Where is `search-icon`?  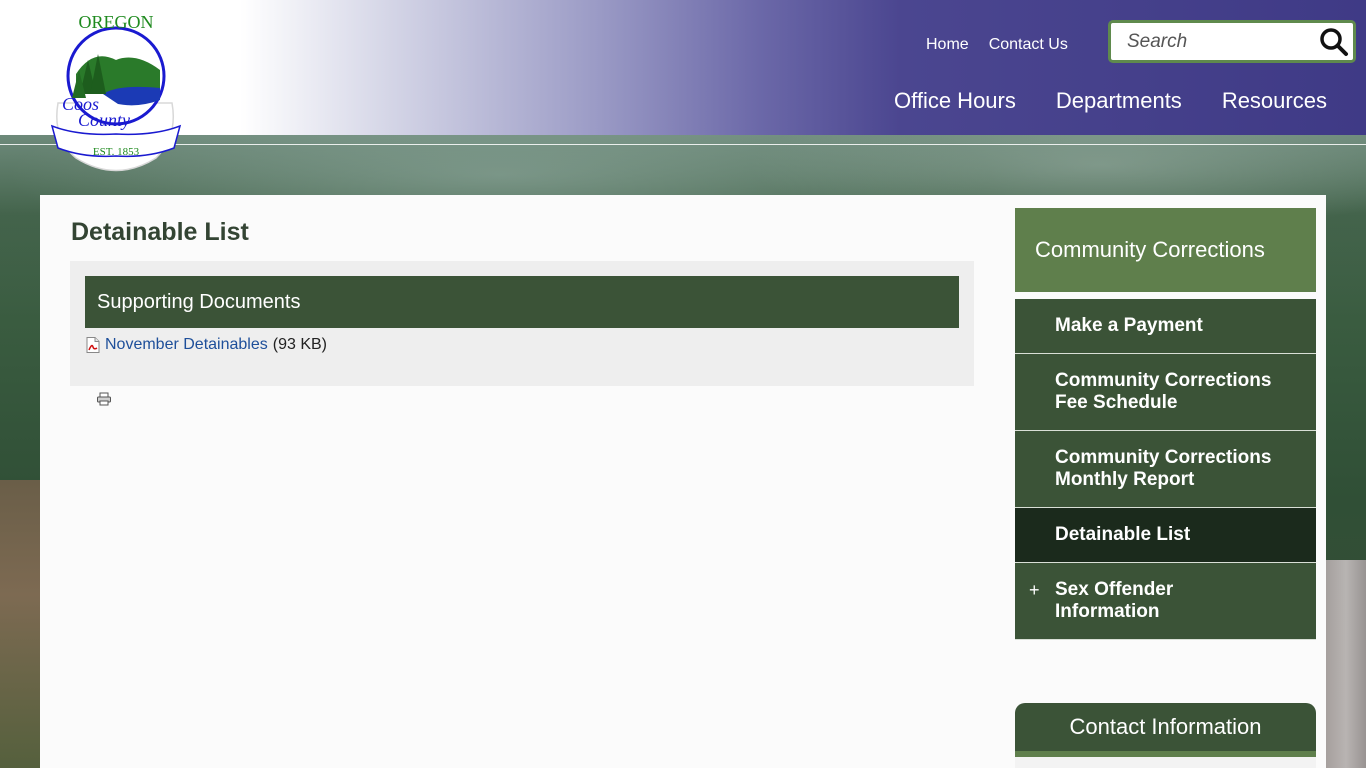
search-icon is located at coordinates (1334, 42).